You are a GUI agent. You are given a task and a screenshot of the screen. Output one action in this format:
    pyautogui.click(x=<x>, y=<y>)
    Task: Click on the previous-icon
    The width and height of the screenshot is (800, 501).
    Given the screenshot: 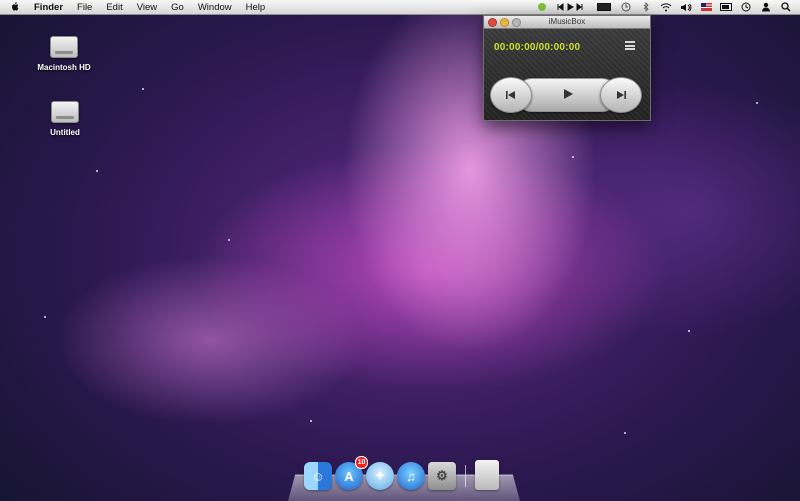 What is the action you would take?
    pyautogui.click(x=510, y=95)
    